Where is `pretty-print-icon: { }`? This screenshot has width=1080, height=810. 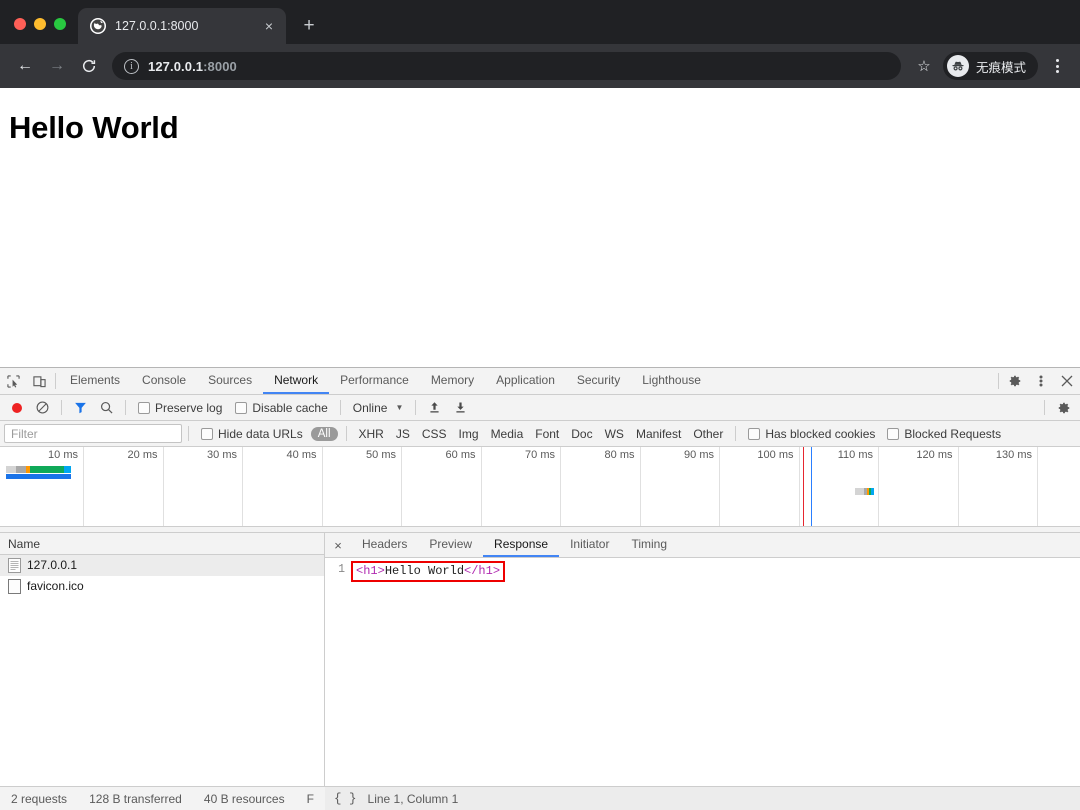 pretty-print-icon: { } is located at coordinates (345, 799).